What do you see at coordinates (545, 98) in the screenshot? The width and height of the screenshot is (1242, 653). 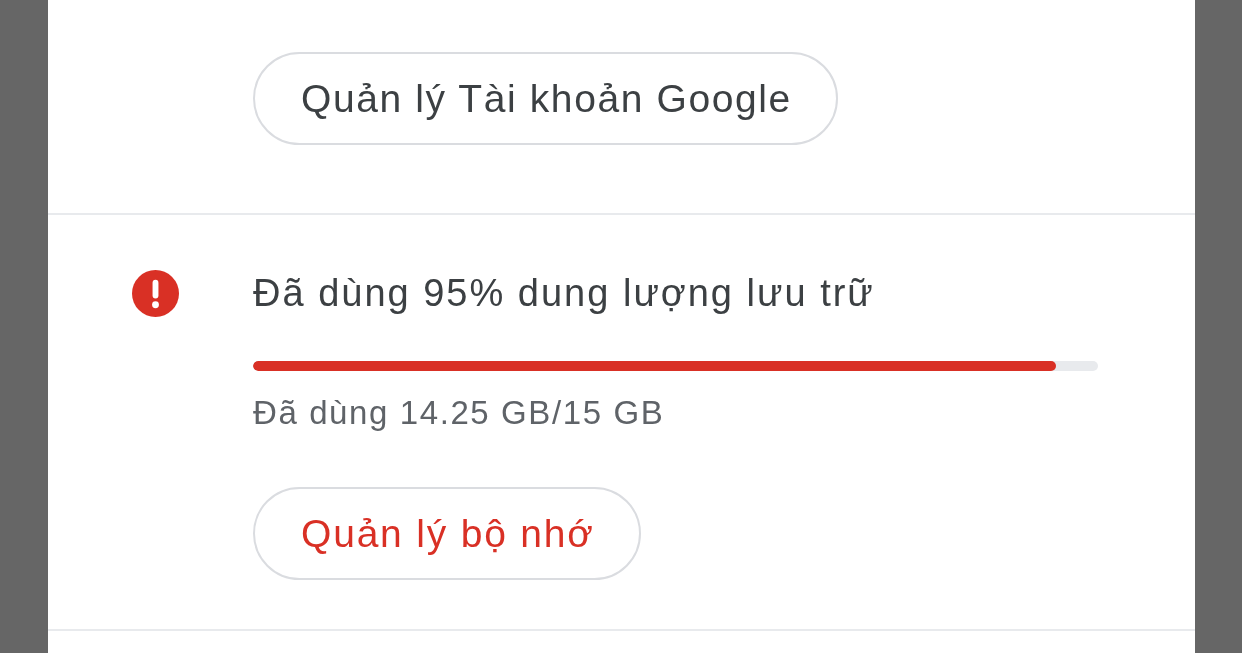 I see `manage-account-button: Quản lý Tài khoản Google` at bounding box center [545, 98].